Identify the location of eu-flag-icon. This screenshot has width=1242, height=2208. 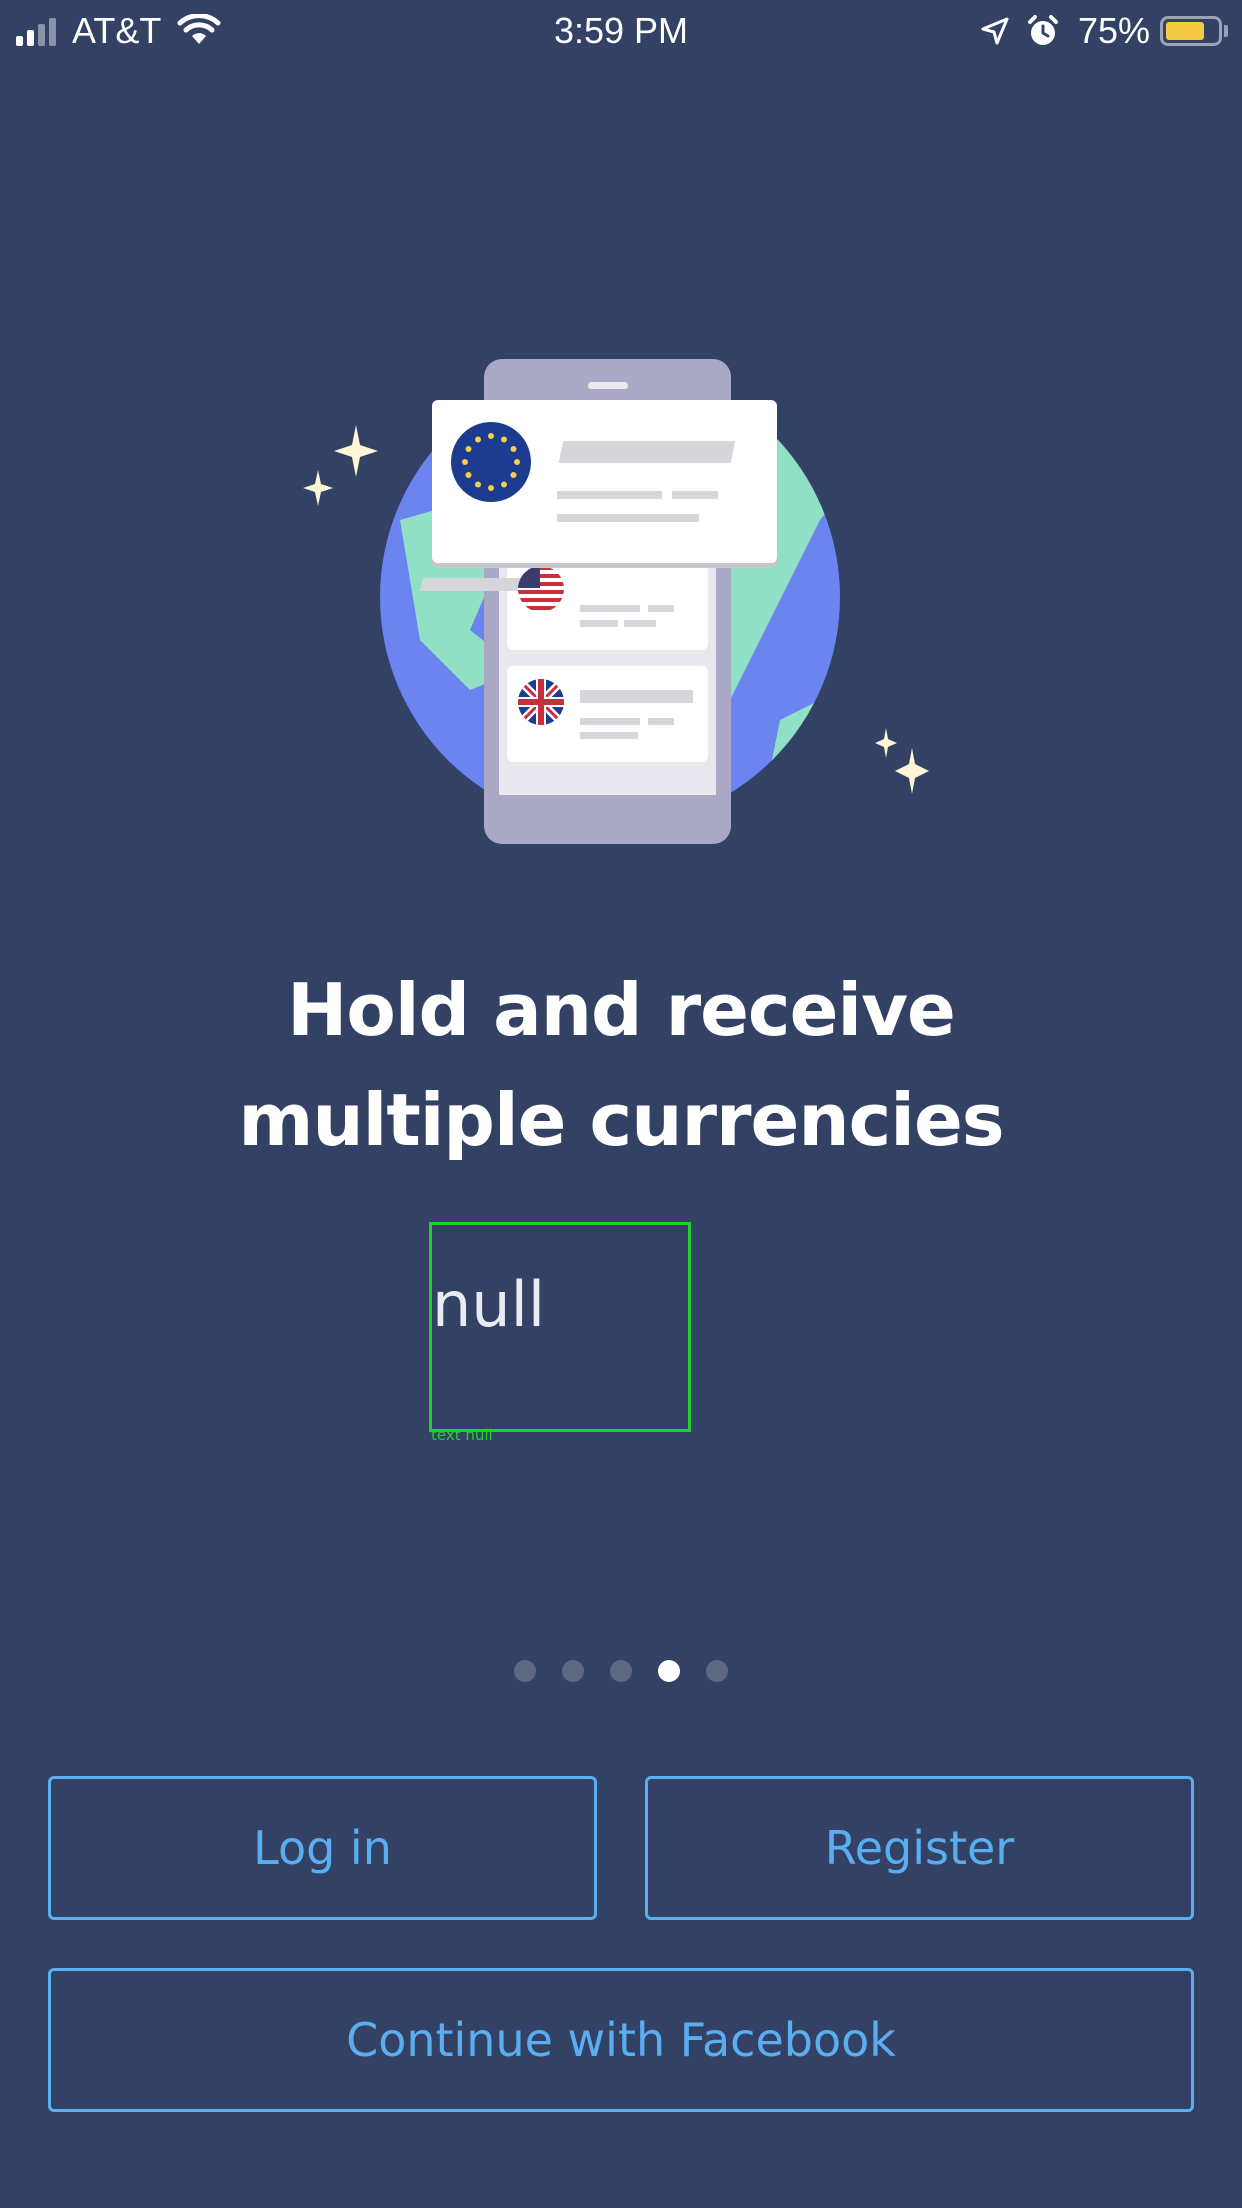
(491, 462).